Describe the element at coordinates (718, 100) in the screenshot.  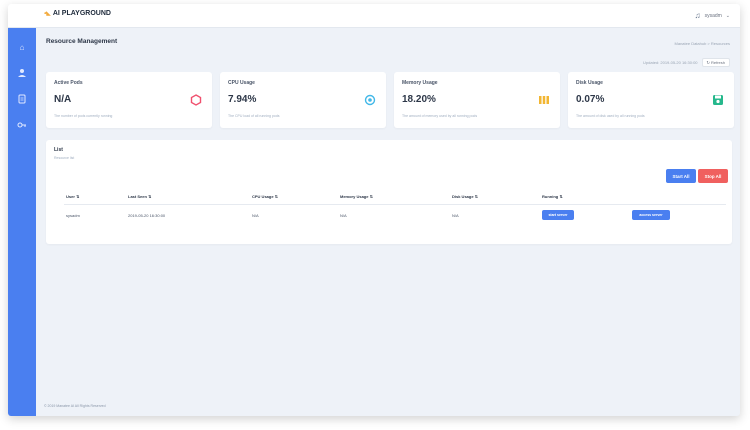
I see `disk-icon` at that location.